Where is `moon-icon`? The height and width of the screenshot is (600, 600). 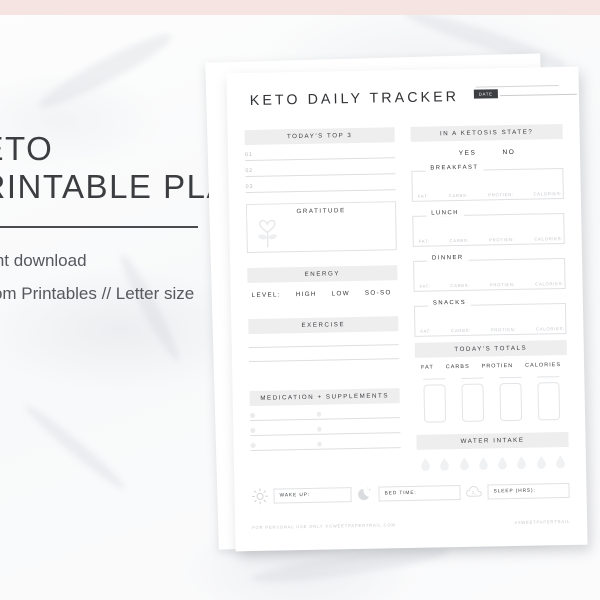
moon-icon is located at coordinates (364, 494).